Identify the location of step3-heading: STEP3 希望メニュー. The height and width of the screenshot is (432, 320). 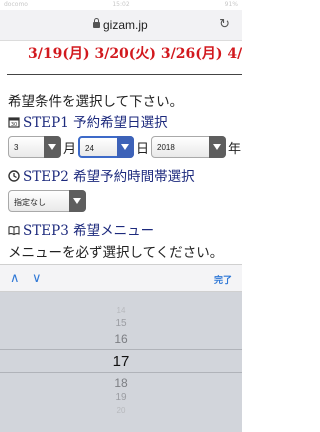
(81, 229).